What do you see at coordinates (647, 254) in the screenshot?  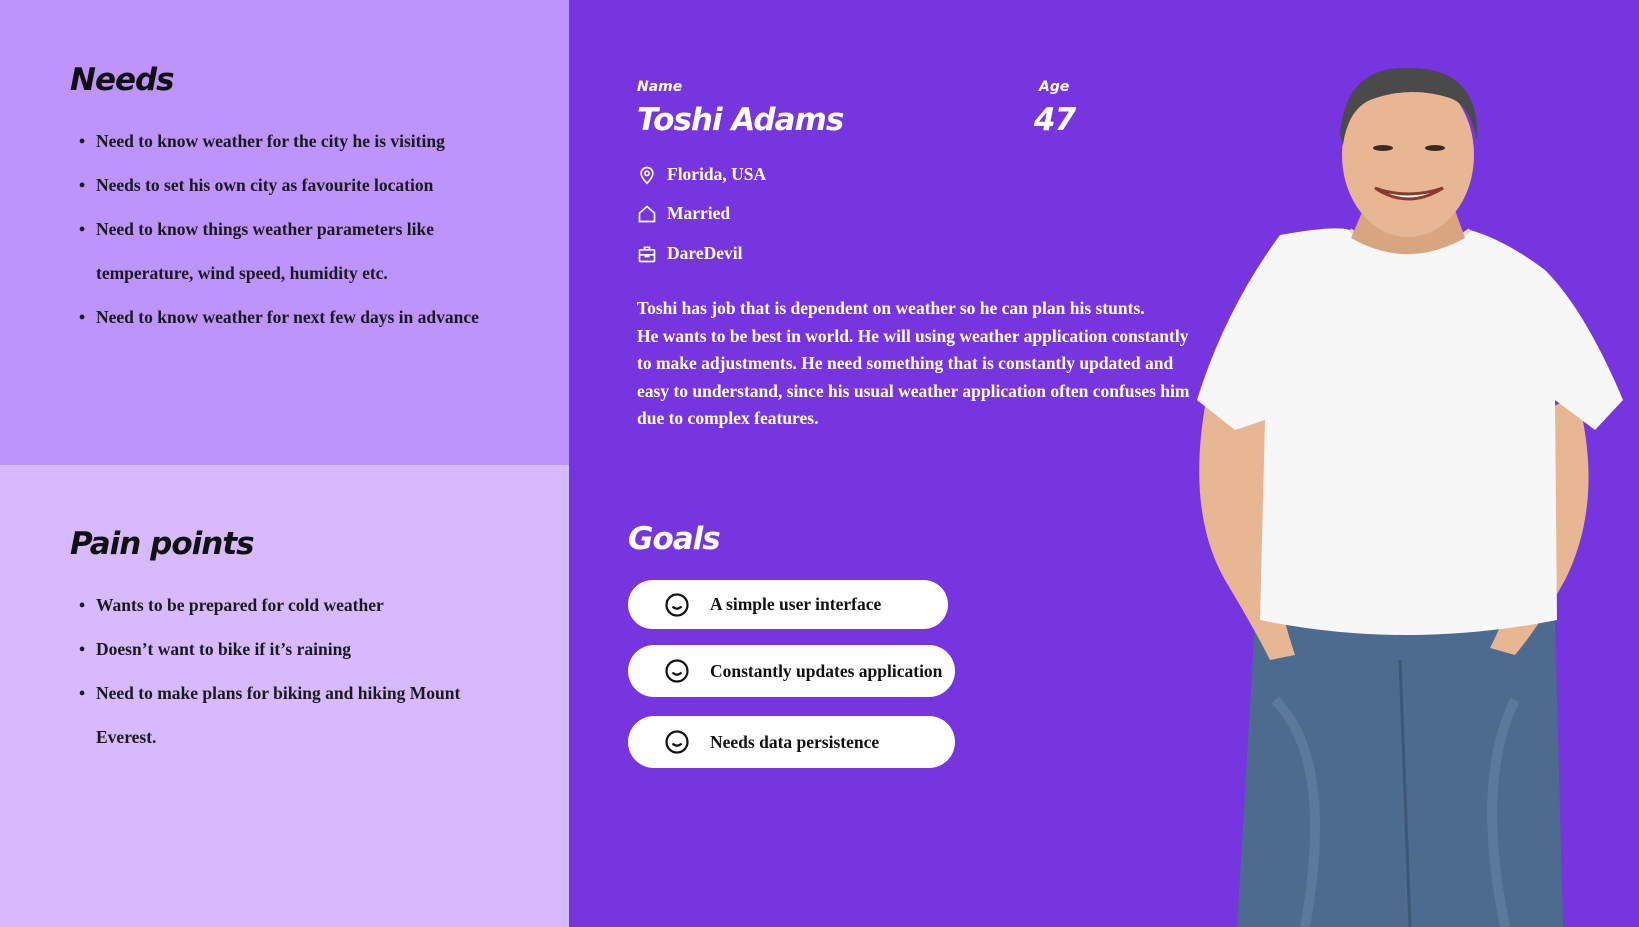 I see `briefcase-icon` at bounding box center [647, 254].